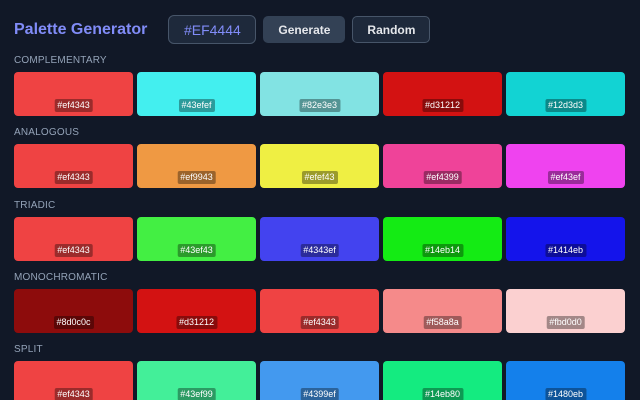  What do you see at coordinates (35, 205) in the screenshot?
I see `section-label: TRIADIC` at bounding box center [35, 205].